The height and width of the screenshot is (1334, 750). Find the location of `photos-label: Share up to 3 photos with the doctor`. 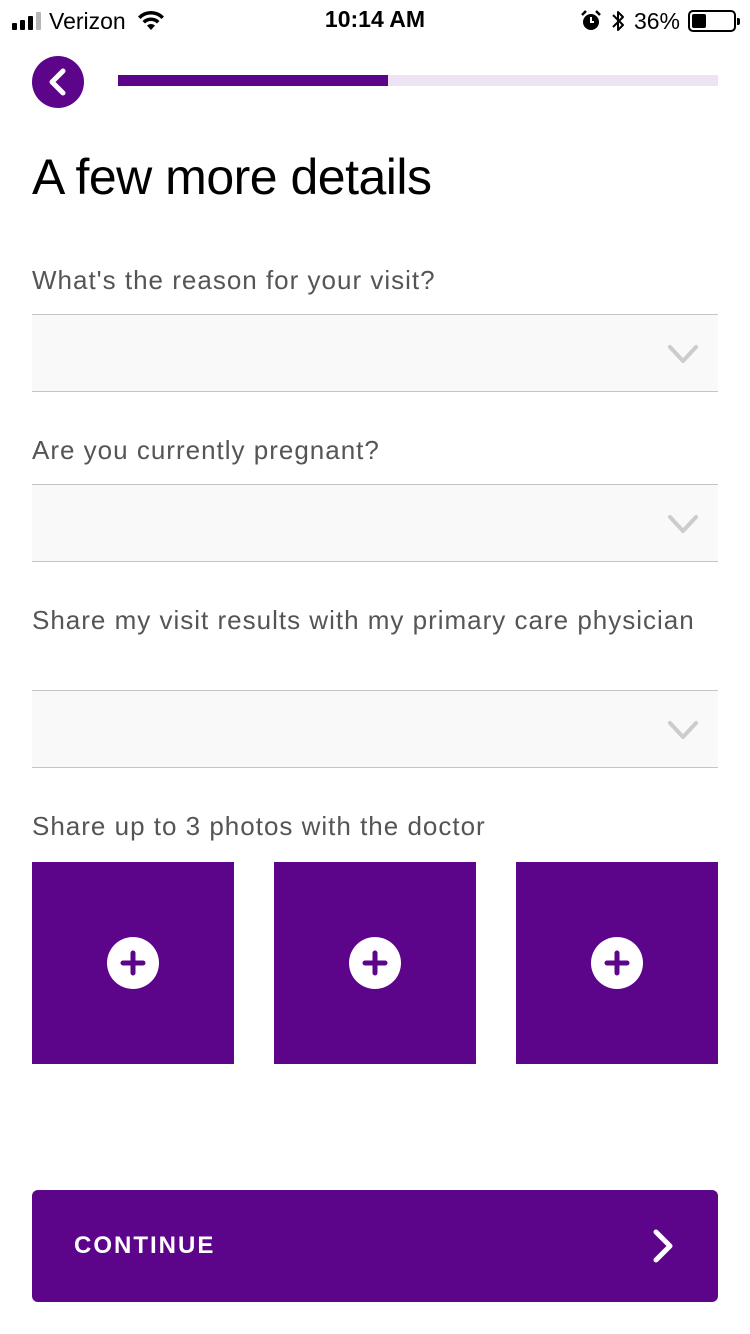

photos-label: Share up to 3 photos with the doctor is located at coordinates (259, 826).